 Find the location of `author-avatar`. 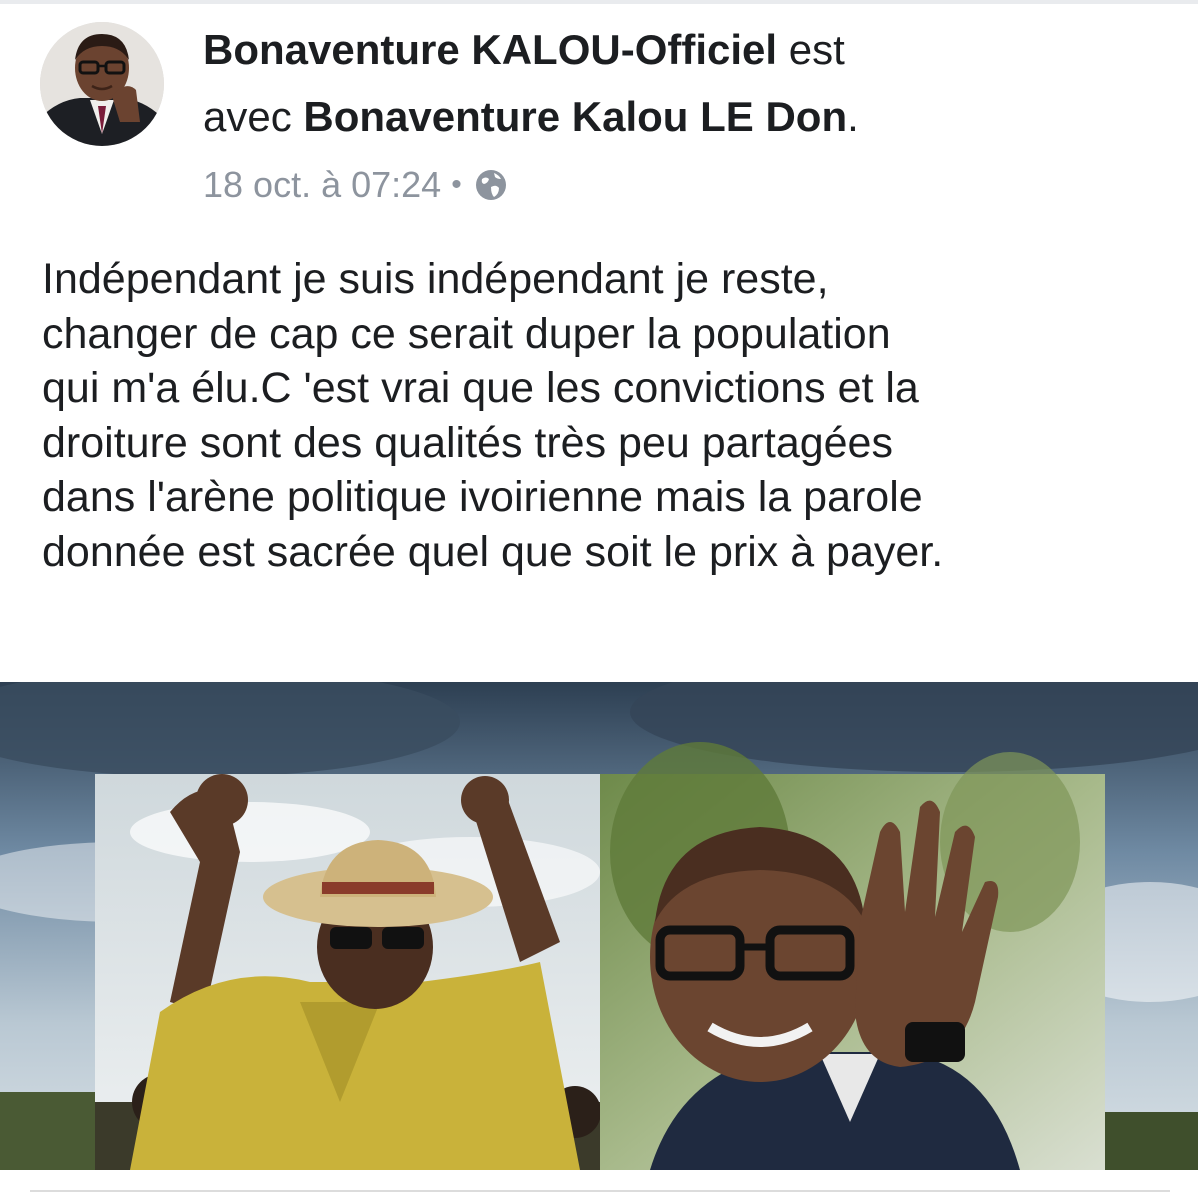

author-avatar is located at coordinates (102, 84).